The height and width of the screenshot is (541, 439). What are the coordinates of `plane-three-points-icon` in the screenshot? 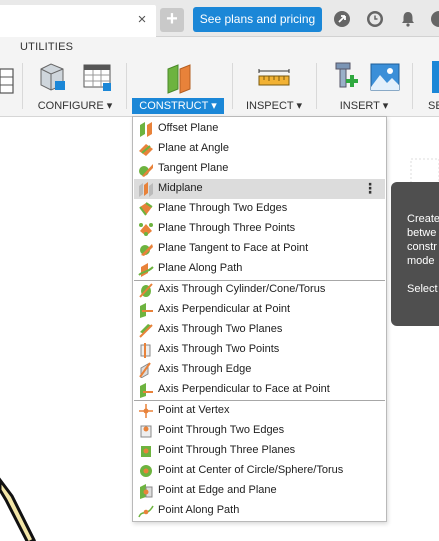 It's located at (146, 229).